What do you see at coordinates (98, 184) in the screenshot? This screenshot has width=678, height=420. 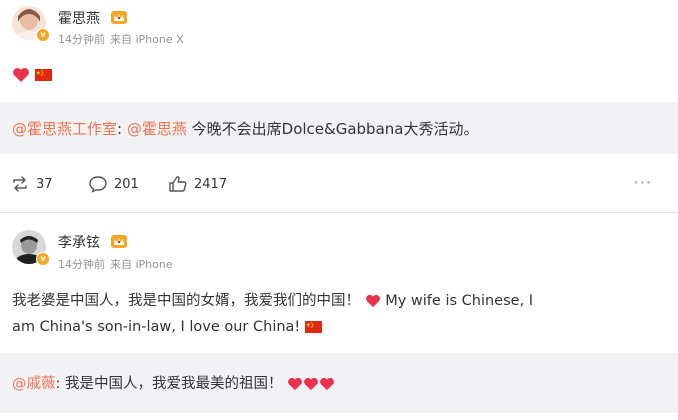 I see `comment-icon` at bounding box center [98, 184].